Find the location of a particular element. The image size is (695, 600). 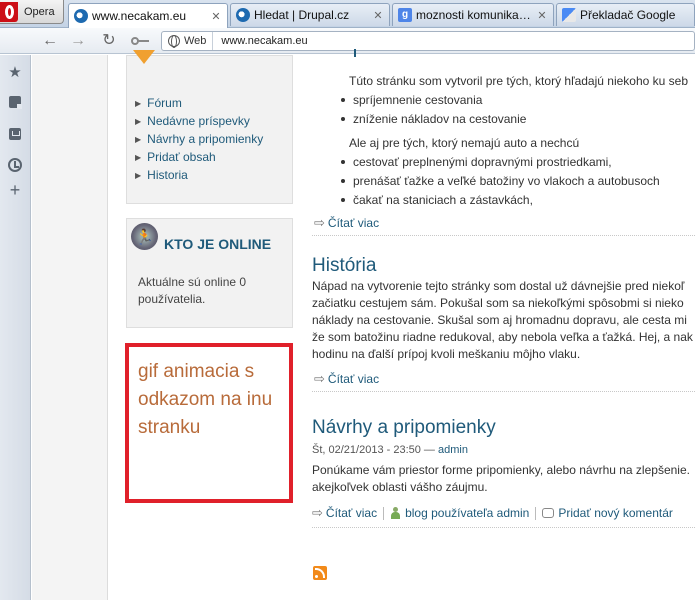

article1-bullet: spríjemnenie cestovania is located at coordinates (411, 100).